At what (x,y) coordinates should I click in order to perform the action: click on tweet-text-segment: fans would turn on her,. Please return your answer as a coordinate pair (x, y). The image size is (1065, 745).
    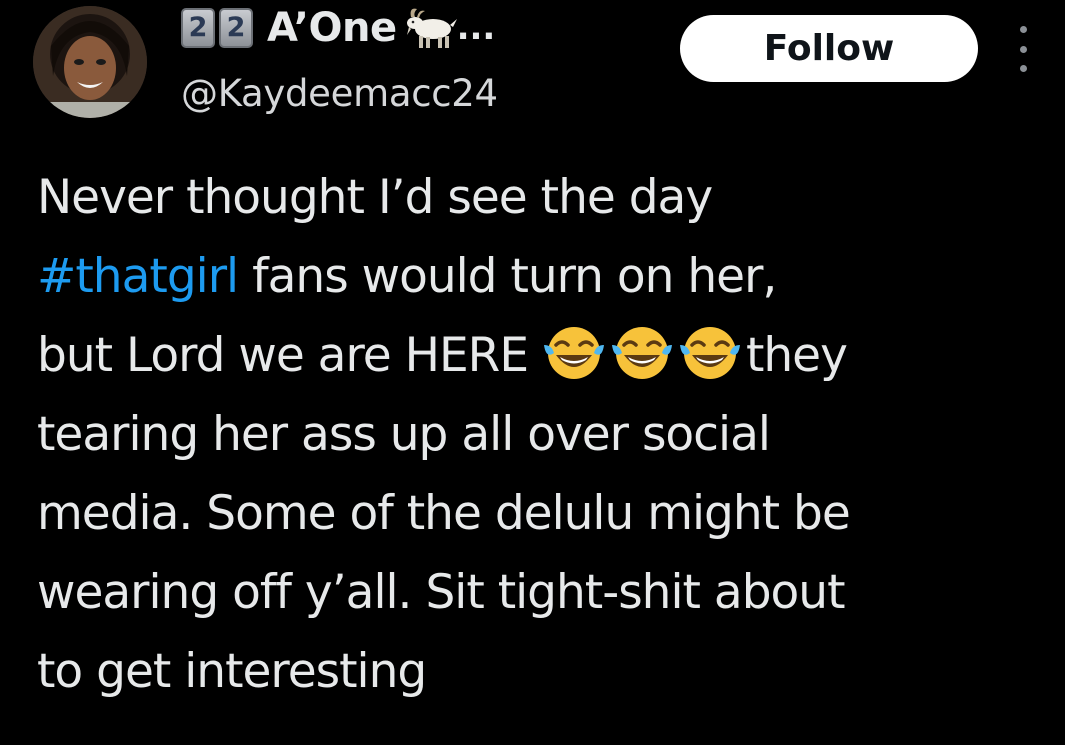
    Looking at the image, I should click on (514, 276).